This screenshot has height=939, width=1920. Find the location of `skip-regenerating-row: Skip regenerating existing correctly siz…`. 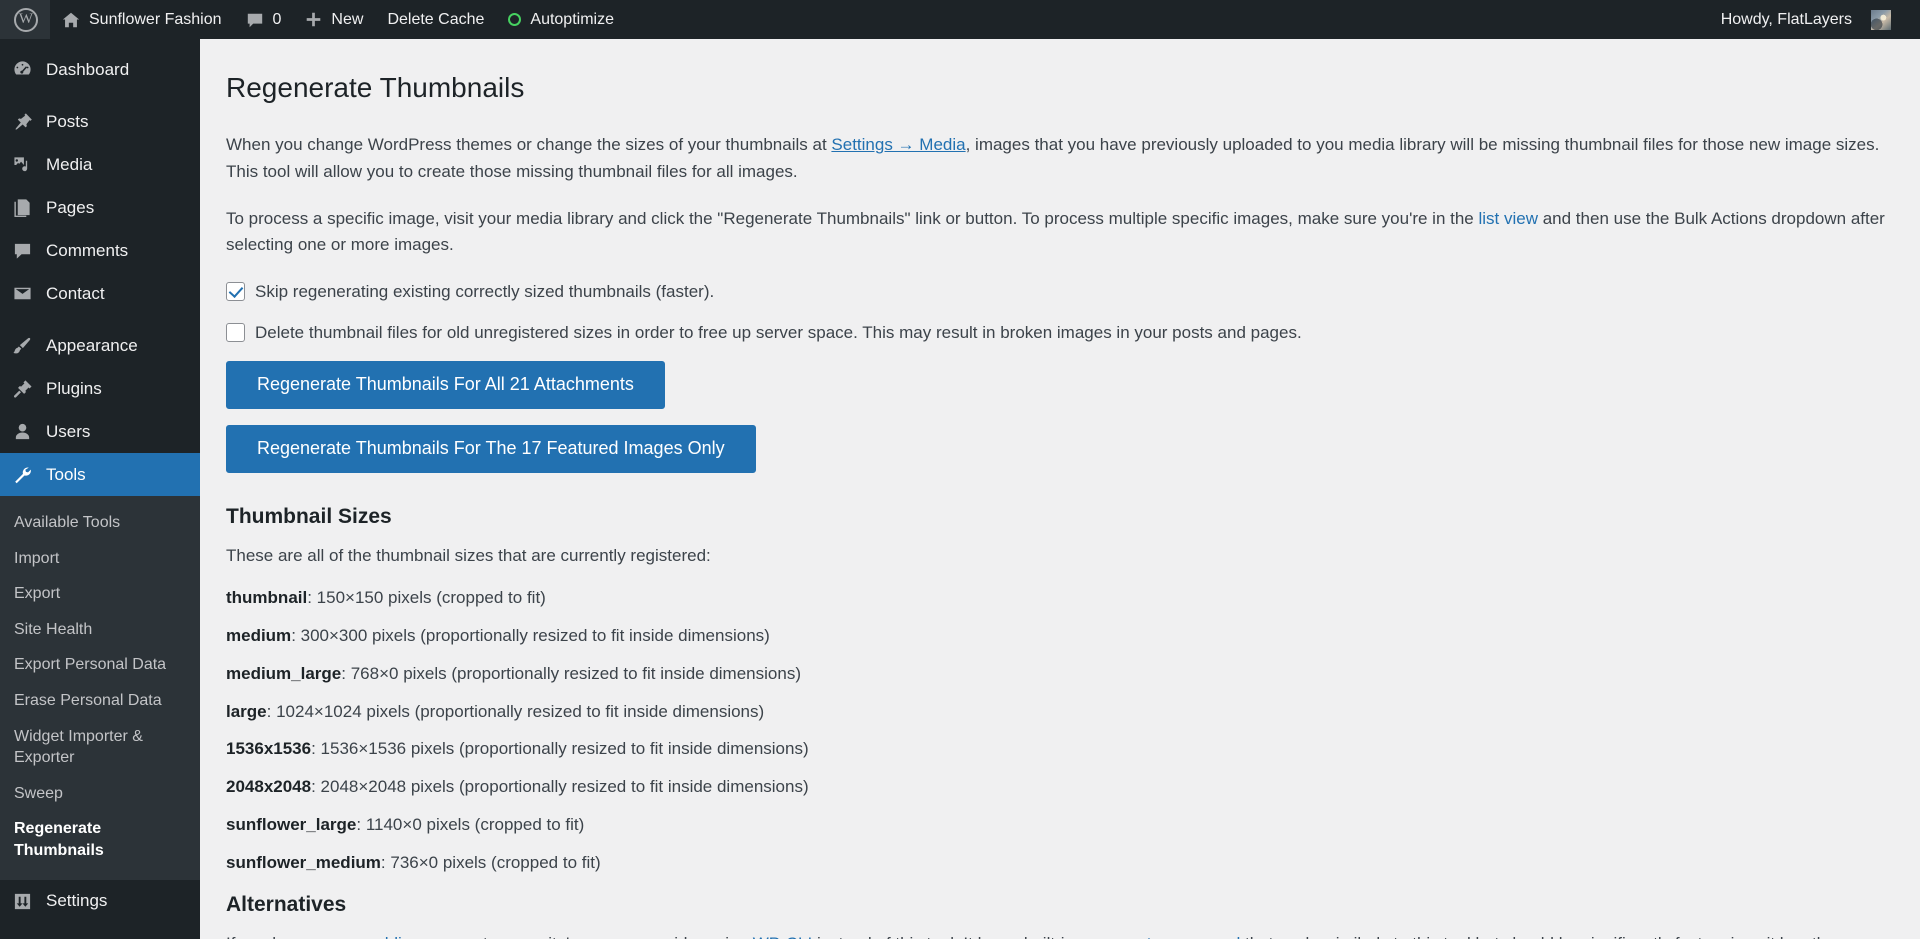

skip-regenerating-row: Skip regenerating existing correctly siz… is located at coordinates (1058, 292).